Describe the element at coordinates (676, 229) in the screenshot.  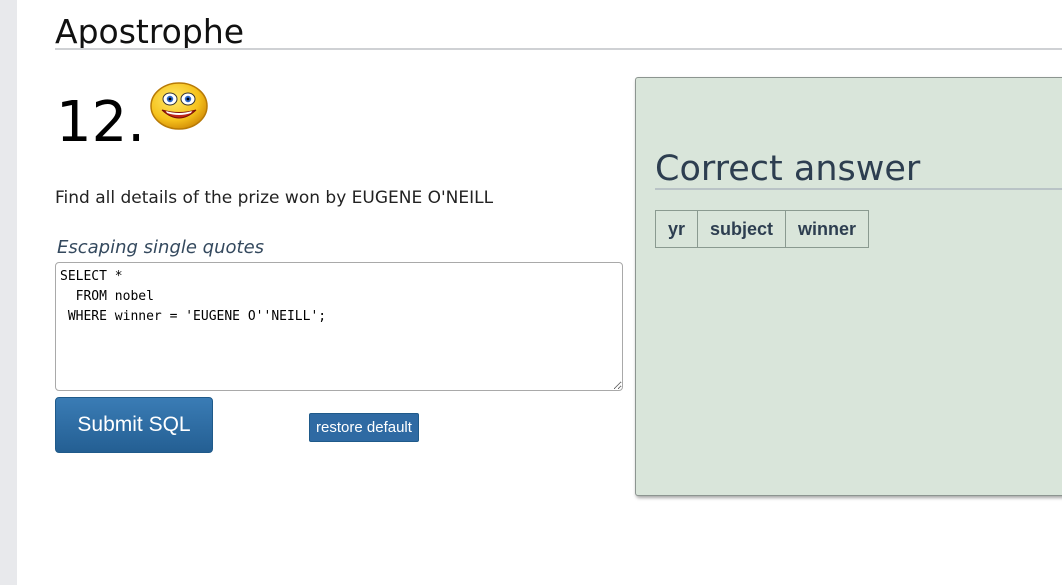
I see `column-header-yr: yr` at that location.